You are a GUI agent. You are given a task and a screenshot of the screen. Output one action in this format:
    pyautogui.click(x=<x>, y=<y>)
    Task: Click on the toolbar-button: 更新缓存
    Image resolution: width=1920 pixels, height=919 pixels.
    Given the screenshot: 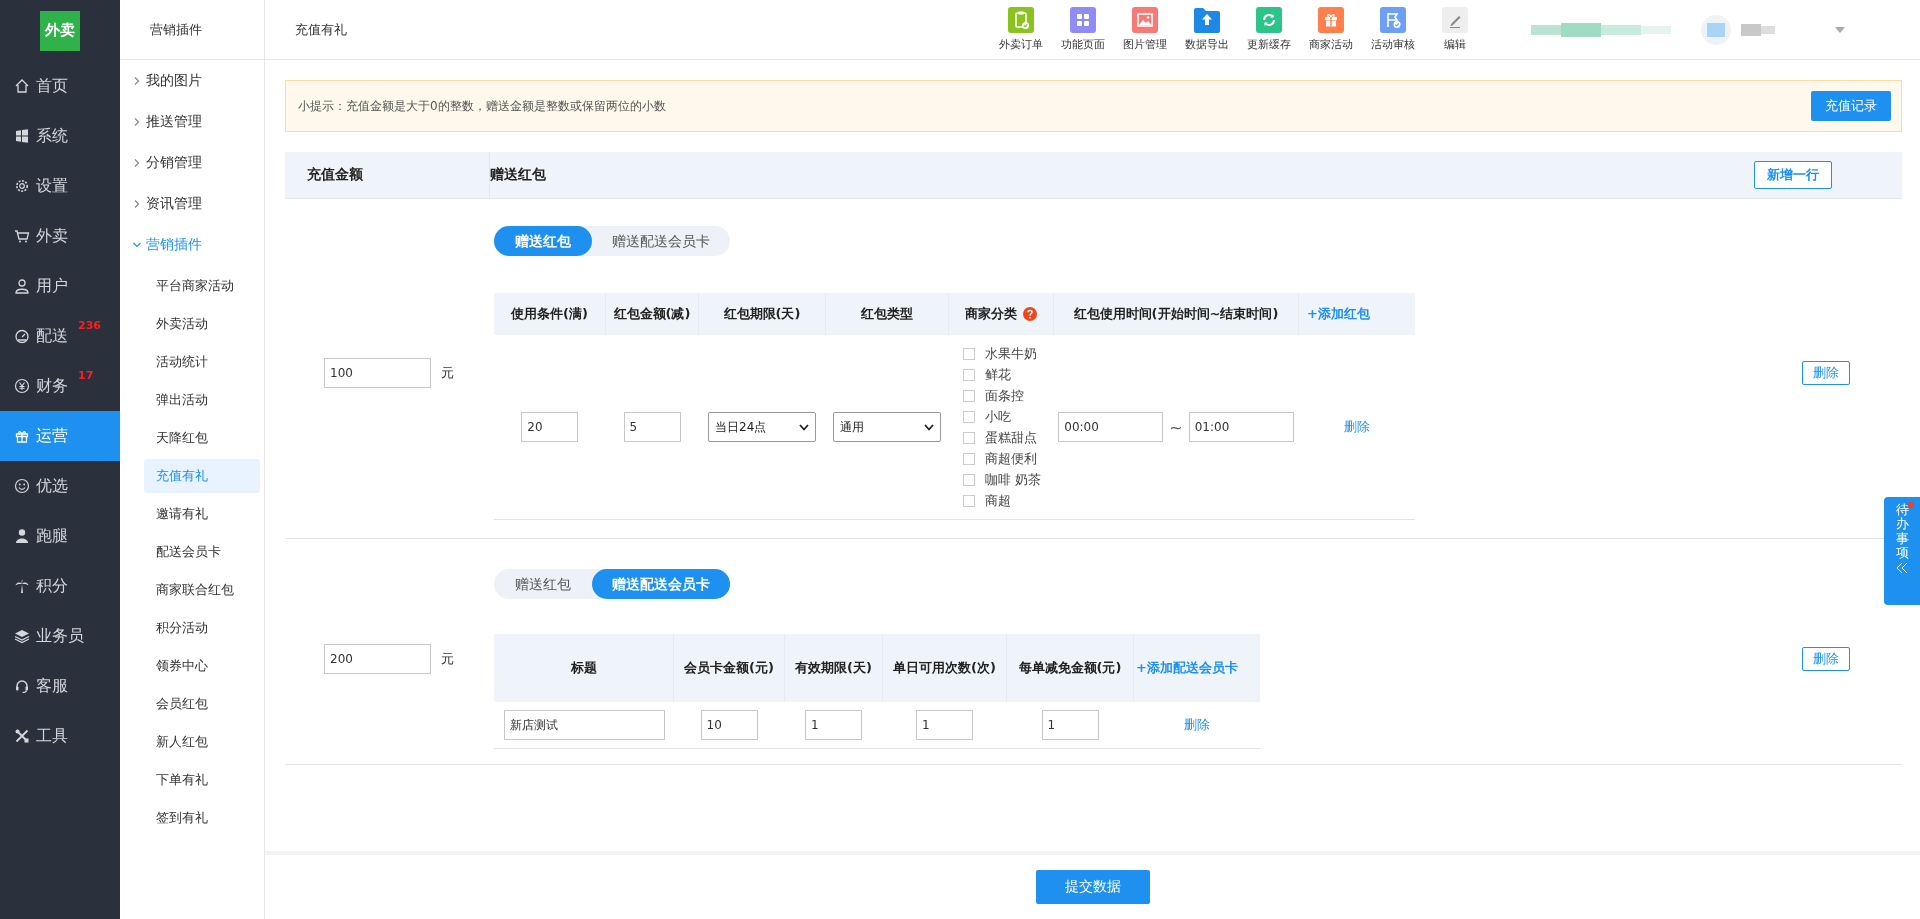 What is the action you would take?
    pyautogui.click(x=1269, y=29)
    